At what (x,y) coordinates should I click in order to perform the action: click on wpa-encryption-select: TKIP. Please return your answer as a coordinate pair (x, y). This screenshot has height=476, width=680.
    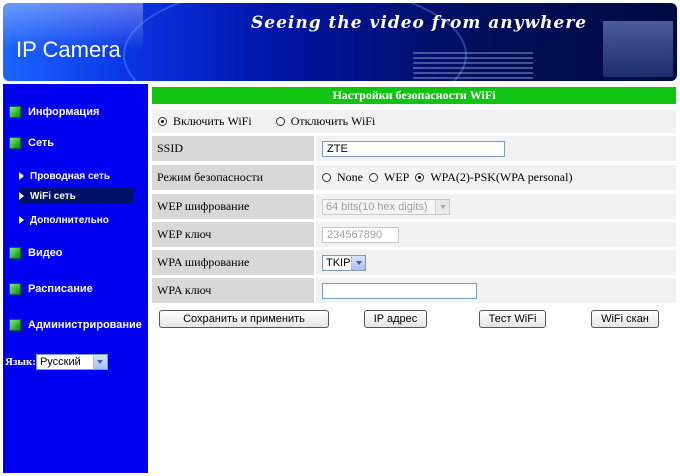
    Looking at the image, I should click on (344, 262).